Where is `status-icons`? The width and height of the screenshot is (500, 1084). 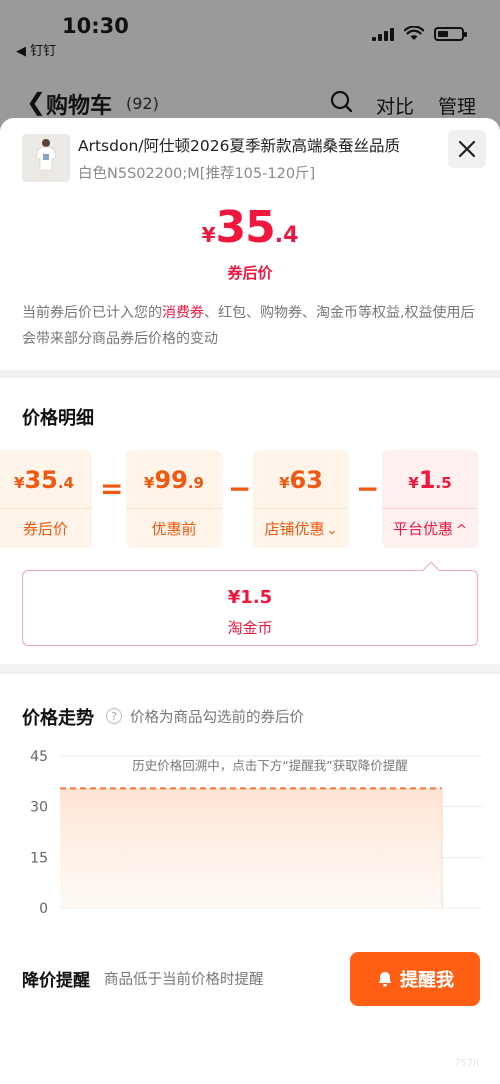
status-icons is located at coordinates (419, 33).